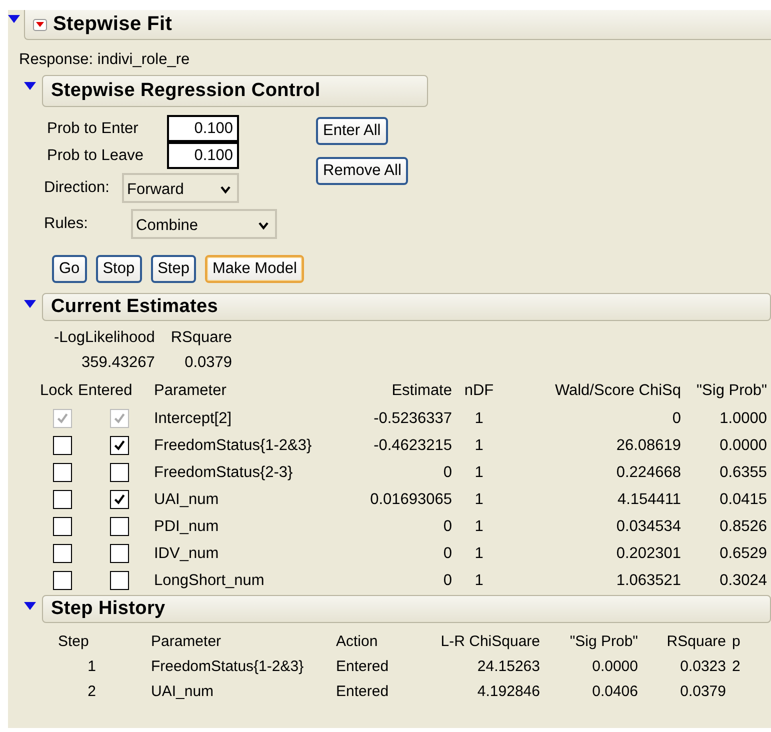 The width and height of the screenshot is (771, 732). Describe the element at coordinates (193, 419) in the screenshot. I see `table-cell-text: Intercept[2]` at that location.